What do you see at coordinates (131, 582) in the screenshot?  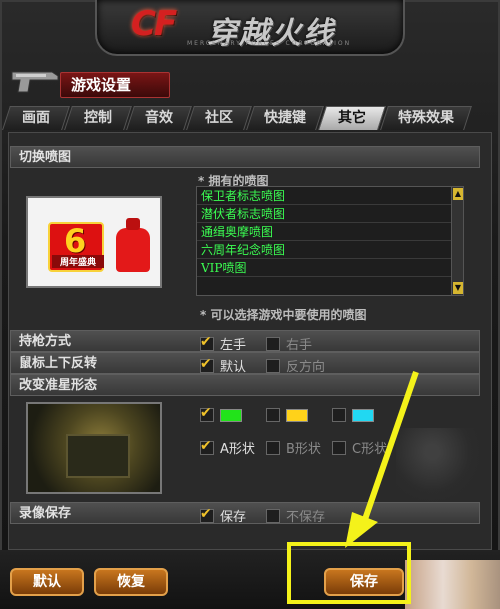 I see `restore-button: 恢复` at bounding box center [131, 582].